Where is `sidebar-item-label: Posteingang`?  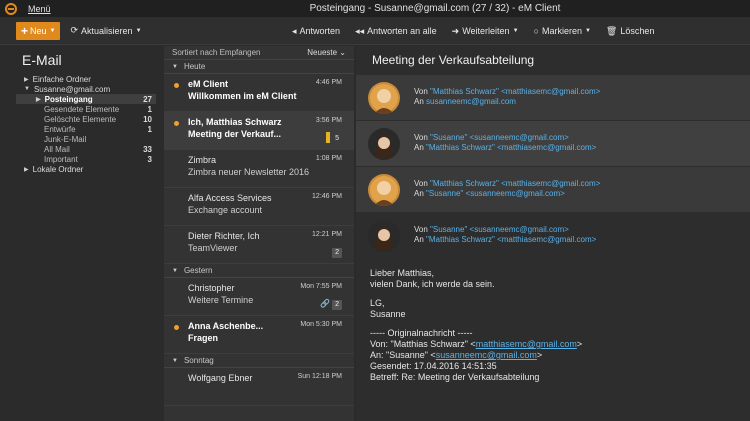
sidebar-item-label: Posteingang is located at coordinates (68, 99).